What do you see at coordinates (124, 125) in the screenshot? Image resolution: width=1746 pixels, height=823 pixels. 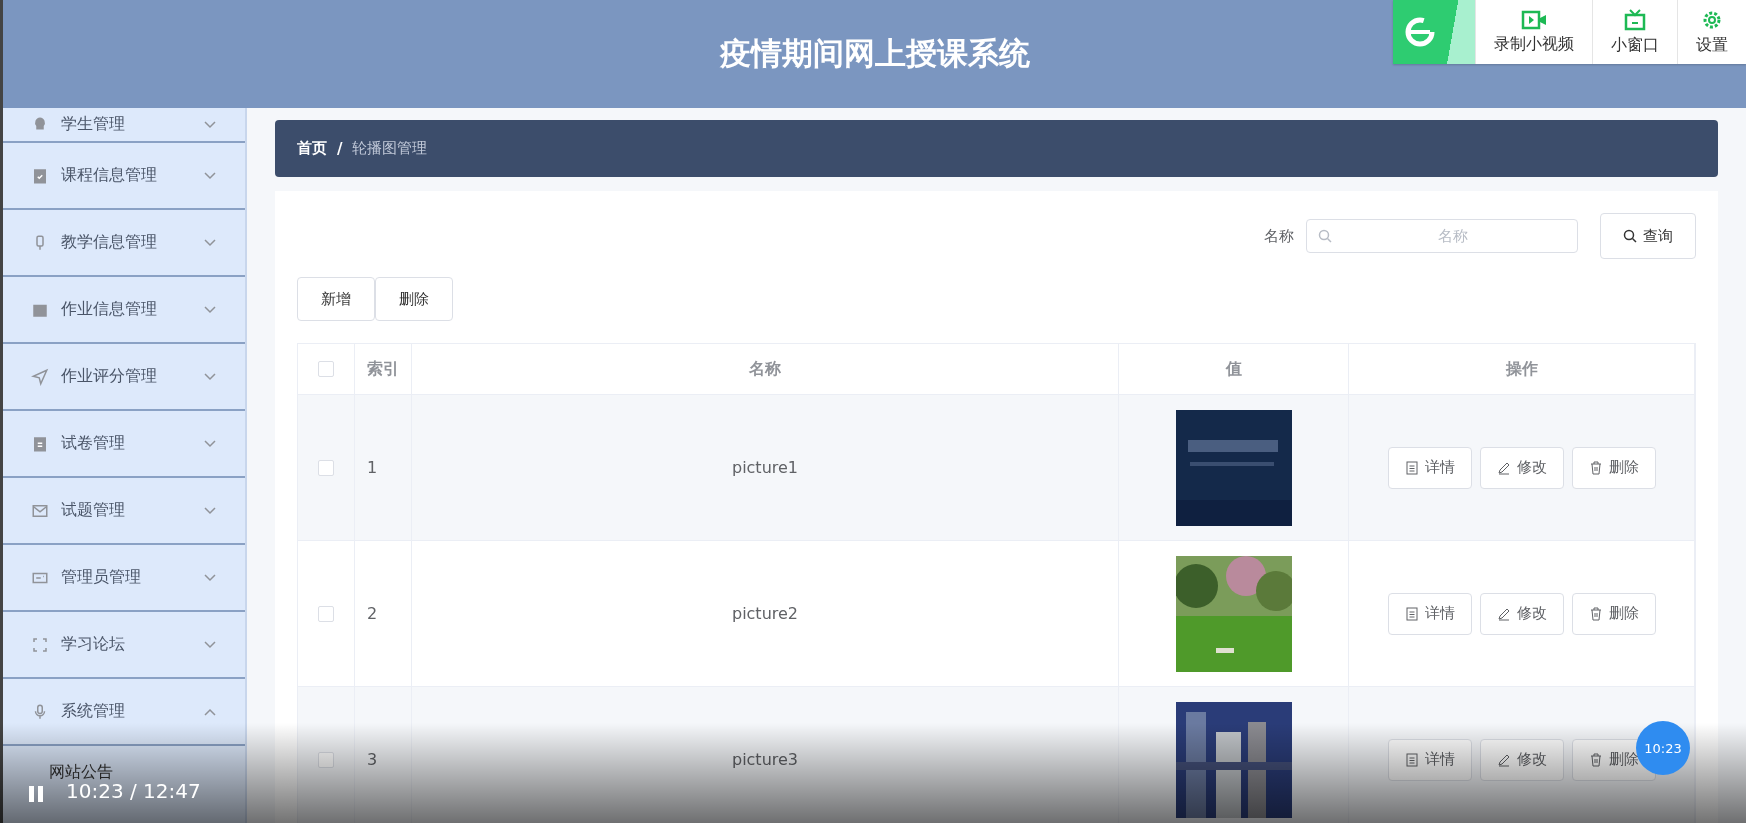 I see `sidebar-item: 学生管理` at bounding box center [124, 125].